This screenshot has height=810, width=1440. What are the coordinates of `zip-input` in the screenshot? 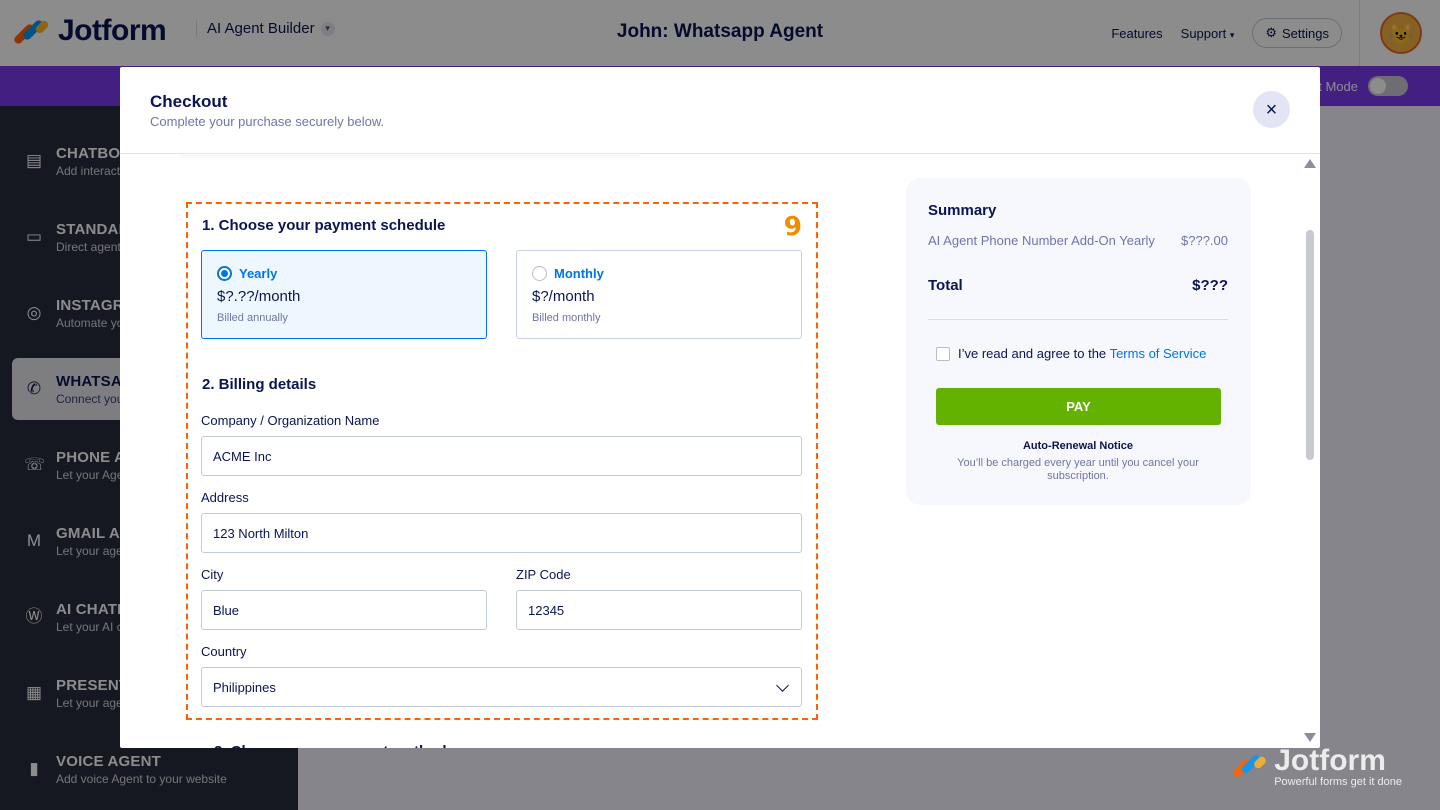 It's located at (659, 610).